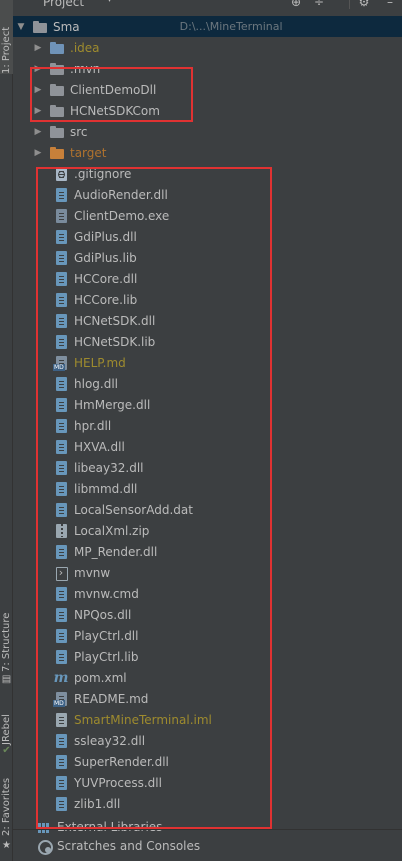 The image size is (402, 861). Describe the element at coordinates (207, 488) in the screenshot. I see `tree-file: libmmd.dll` at that location.